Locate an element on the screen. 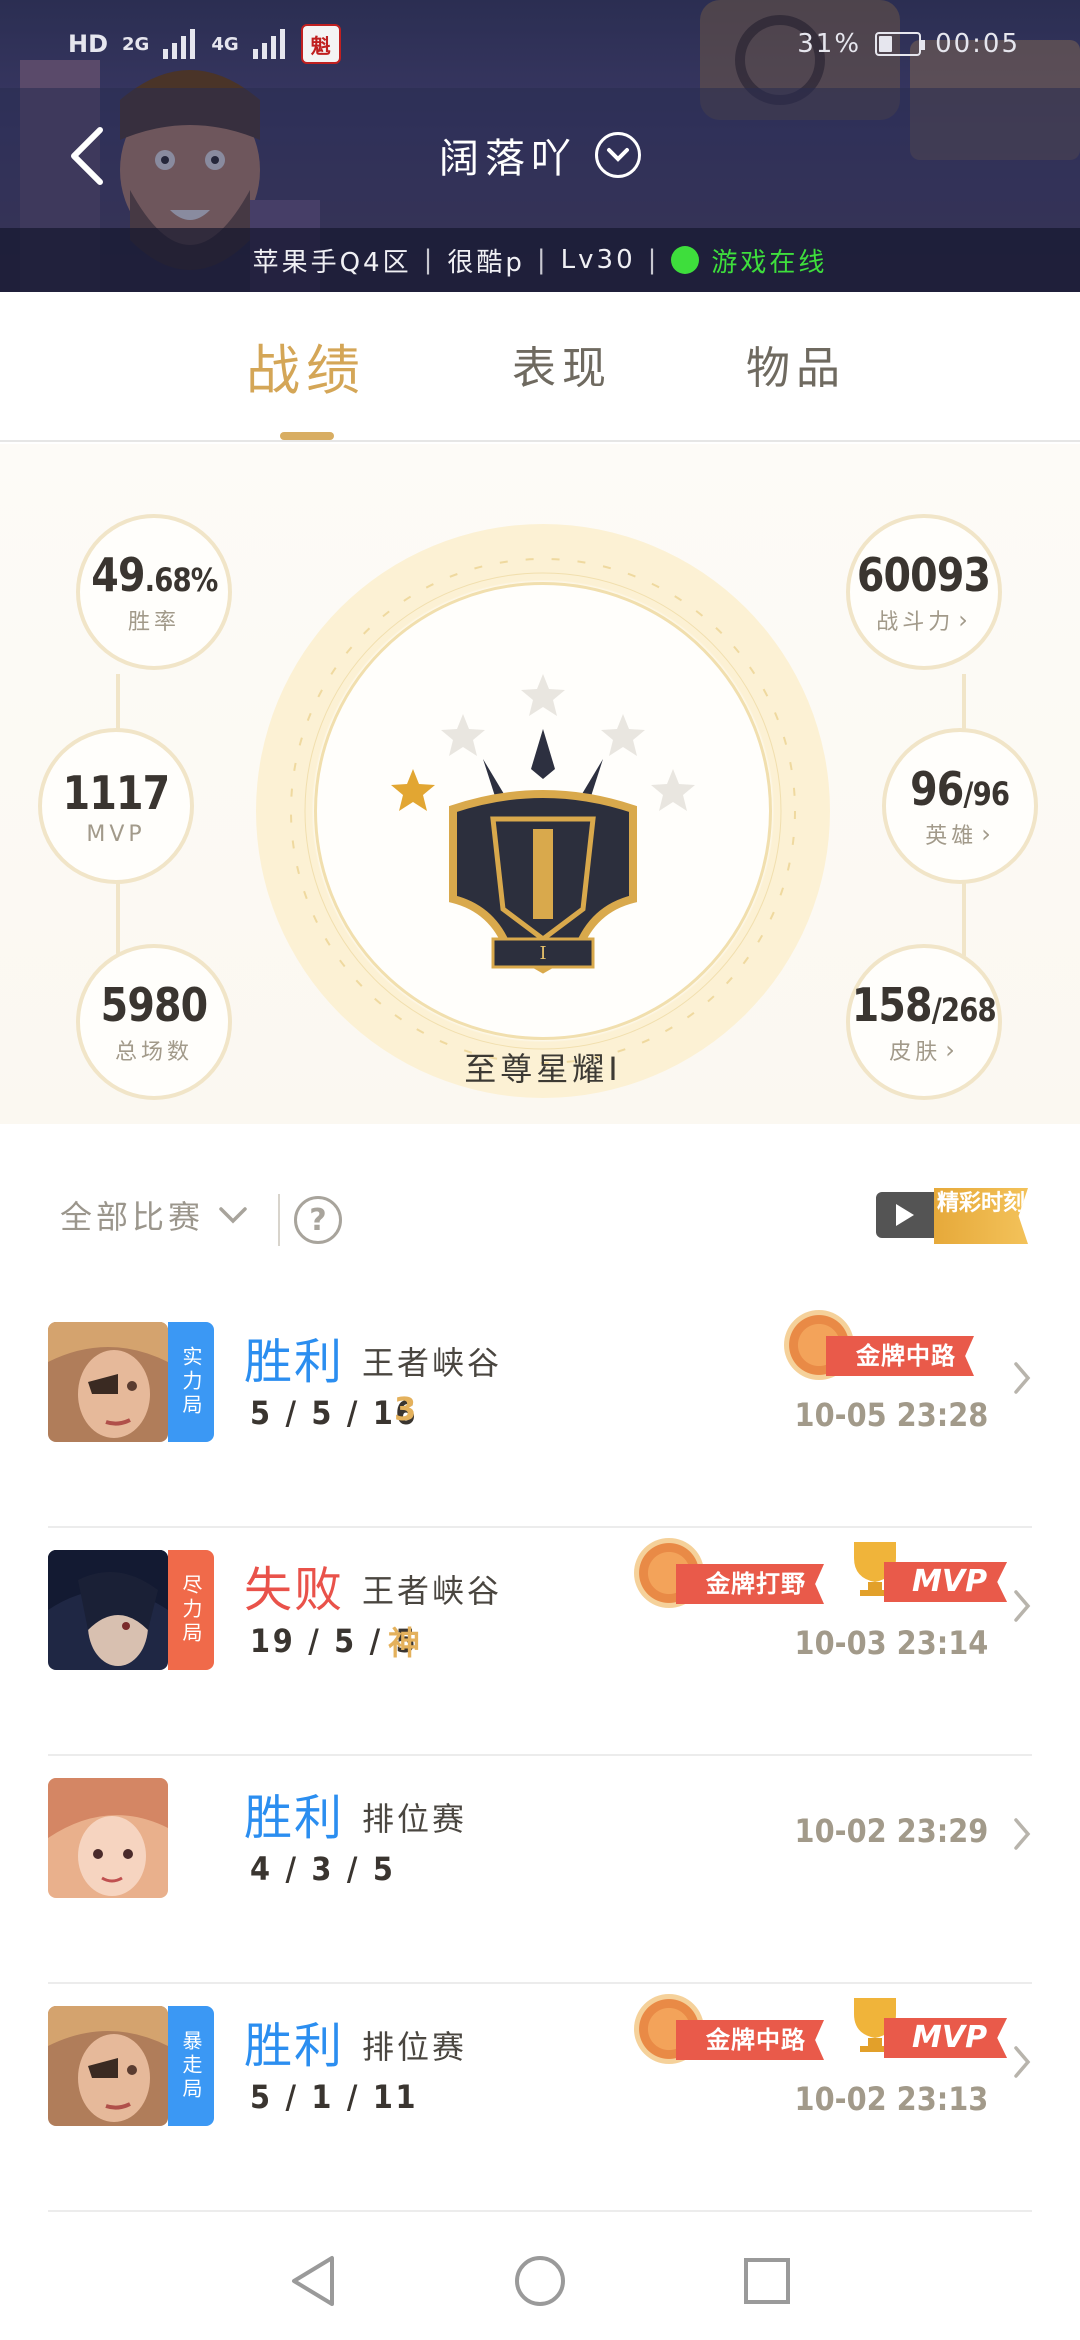  match-map: 排位赛 is located at coordinates (415, 1819).